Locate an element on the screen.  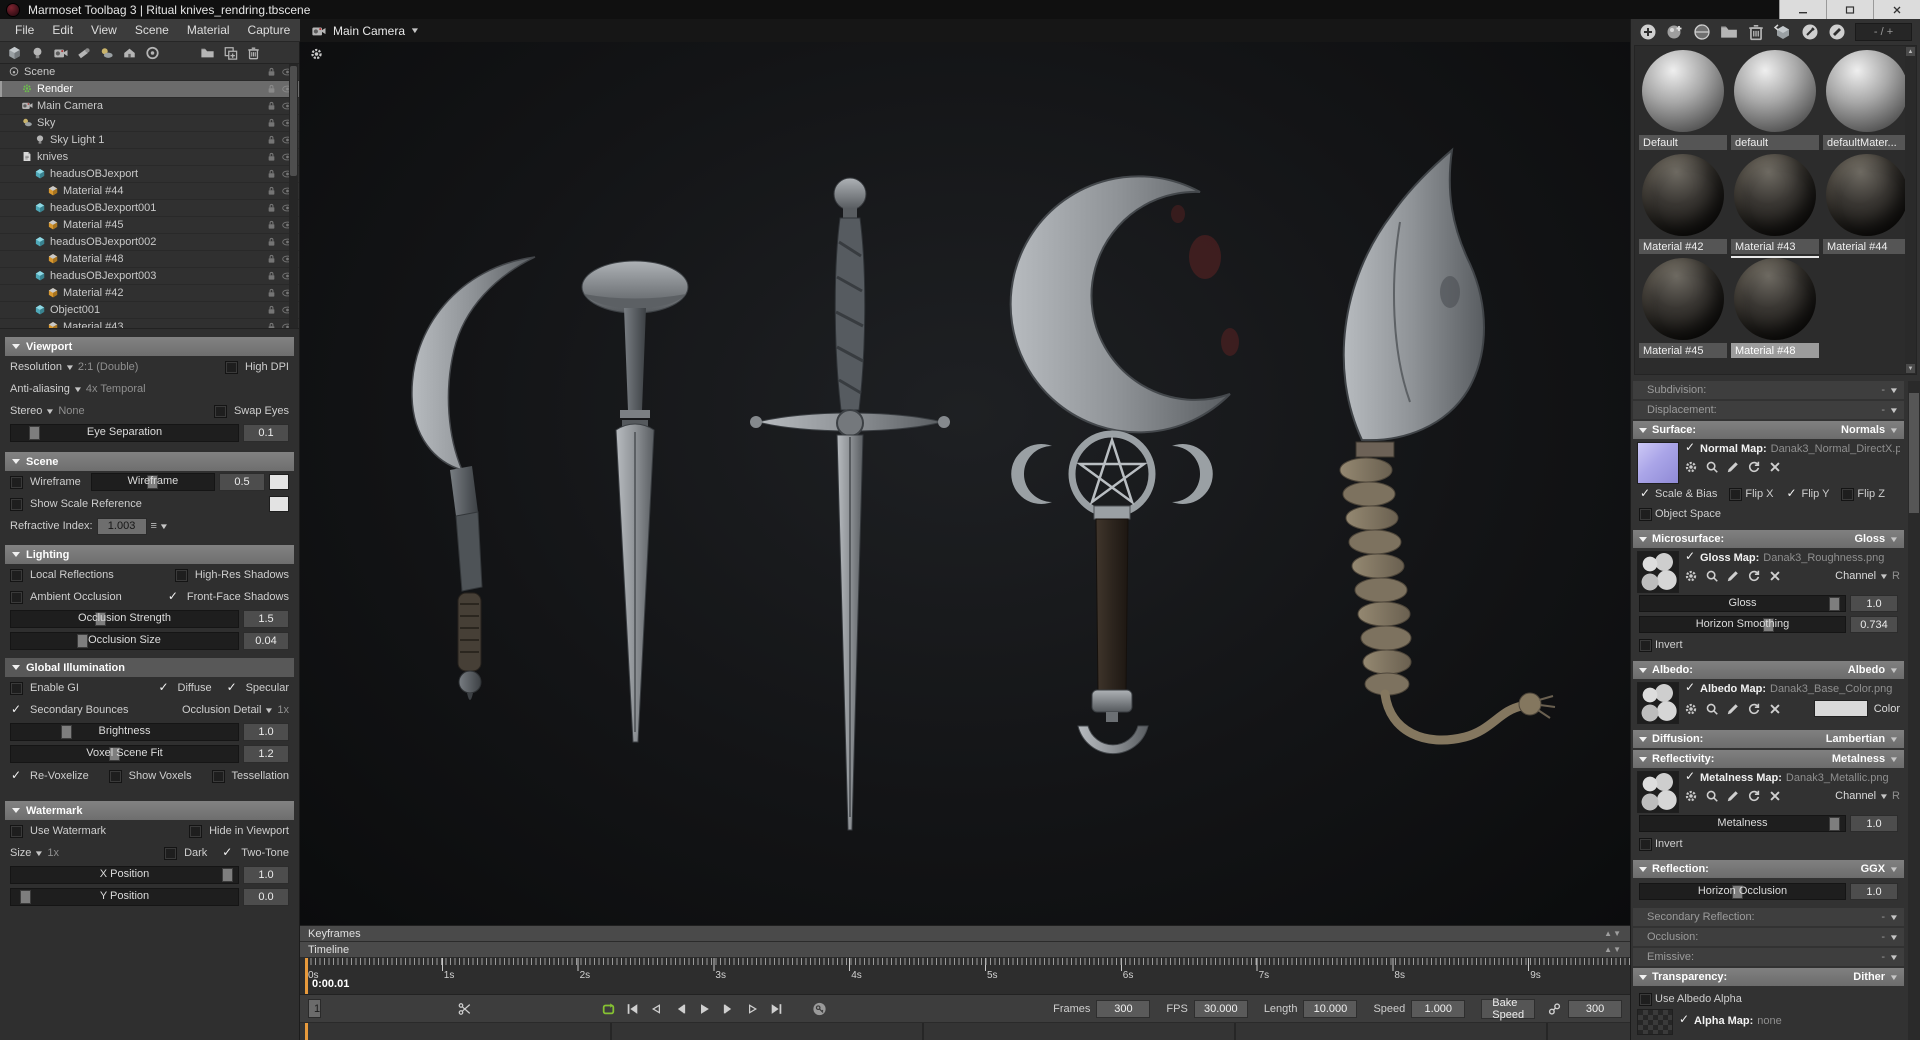
watermark-size-dropdown-icon: ▼ is located at coordinates (39, 853).